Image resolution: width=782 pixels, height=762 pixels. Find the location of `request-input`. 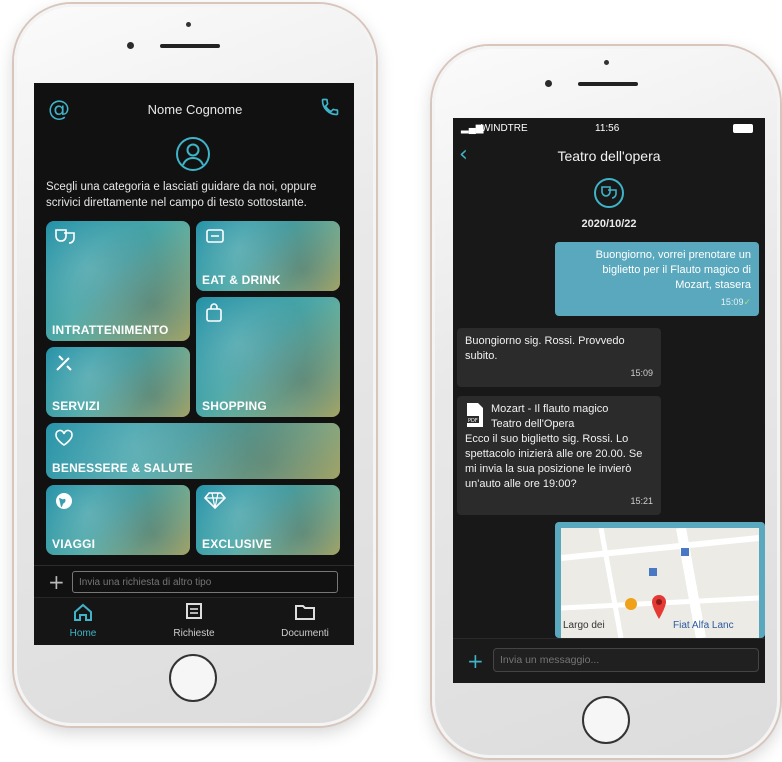

request-input is located at coordinates (205, 582).